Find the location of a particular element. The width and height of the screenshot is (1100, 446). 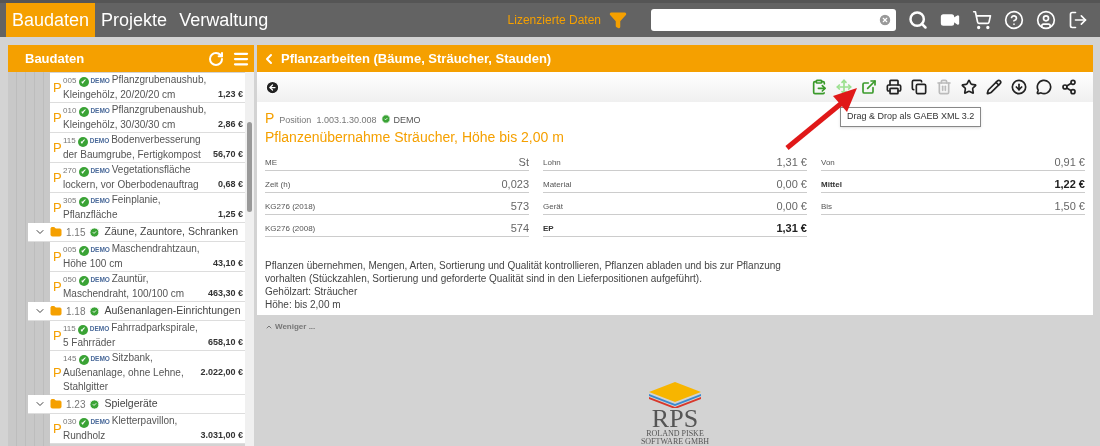

help-icon is located at coordinates (1014, 20).